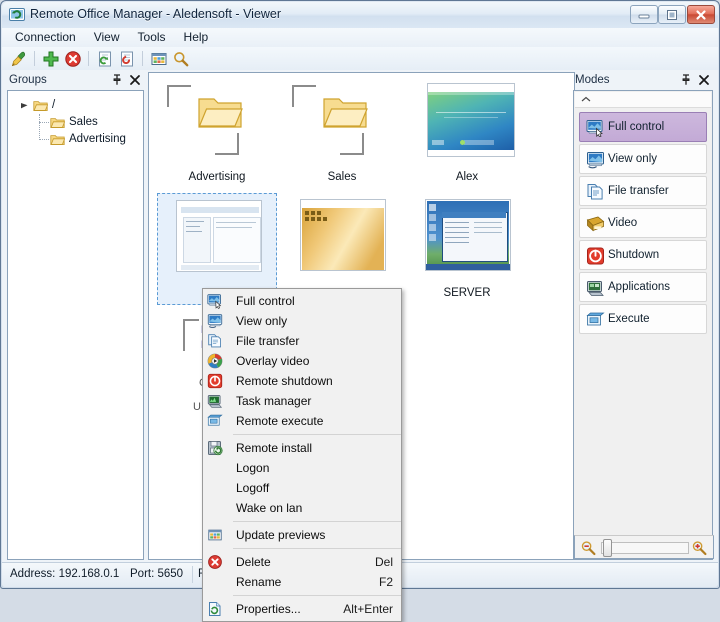 Image resolution: width=720 pixels, height=622 pixels. I want to click on mode-item-full-control: Full control, so click(643, 127).